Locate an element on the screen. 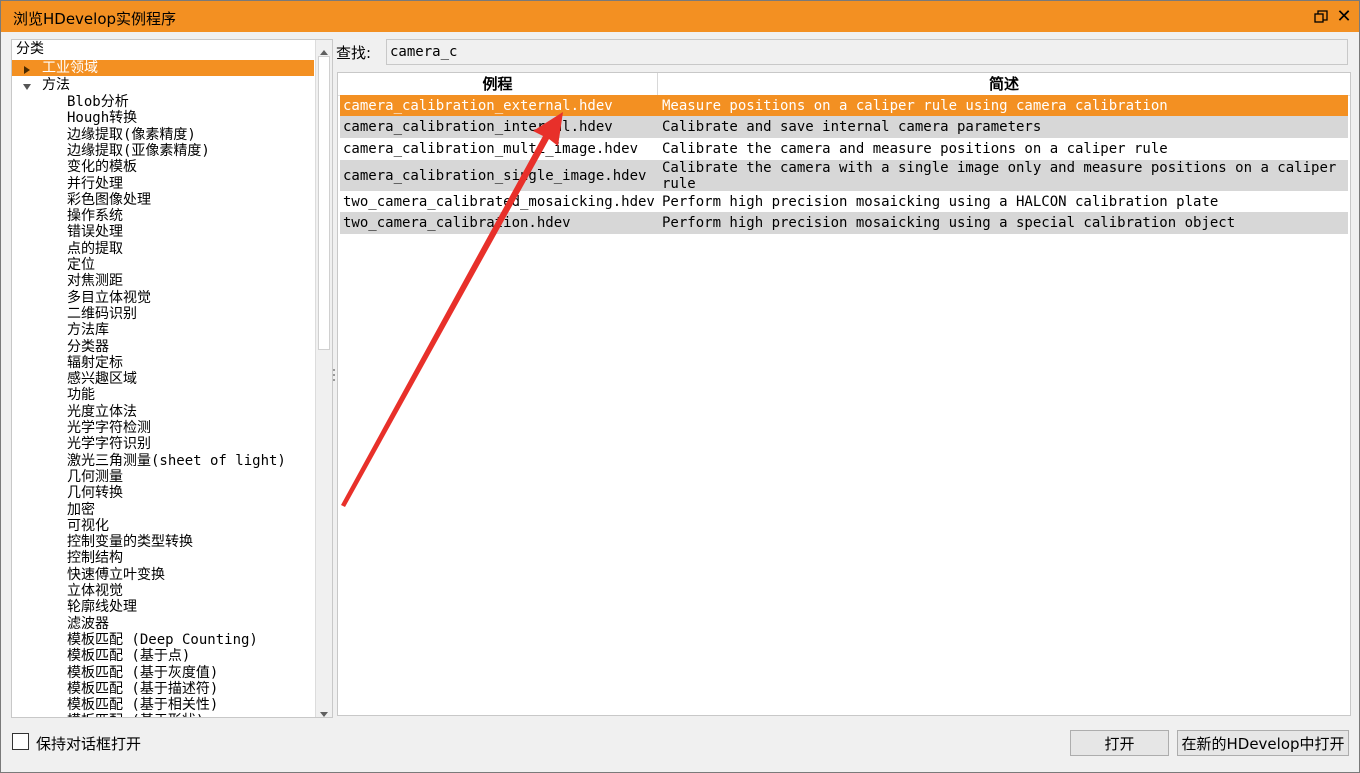  tree-item-method: 边缘提取(亚像素精度) is located at coordinates (138, 151).